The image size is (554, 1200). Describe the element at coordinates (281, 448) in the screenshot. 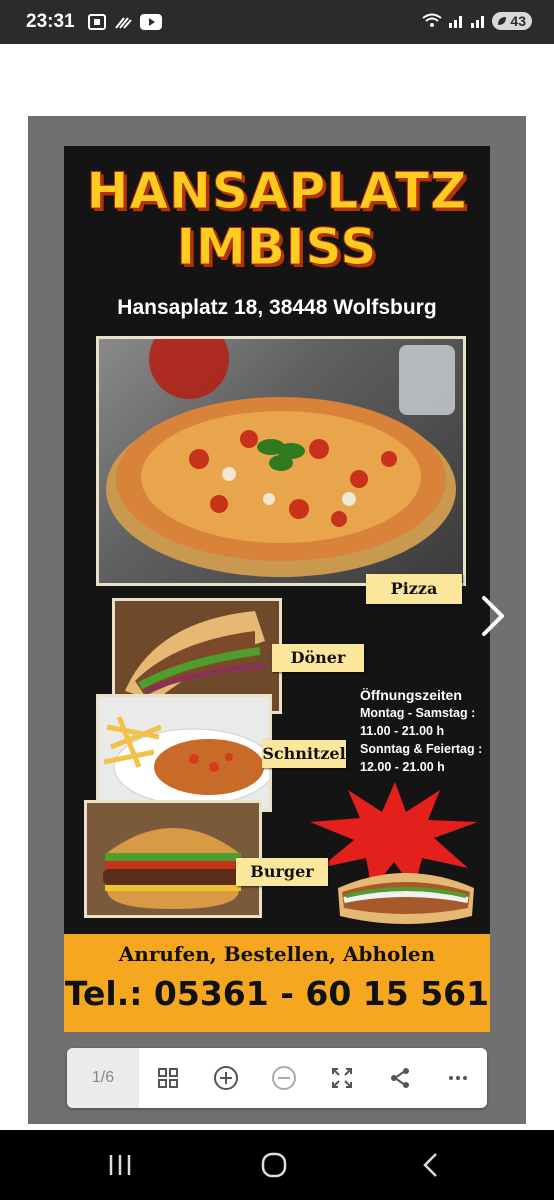

I see `pizza-illustration` at that location.